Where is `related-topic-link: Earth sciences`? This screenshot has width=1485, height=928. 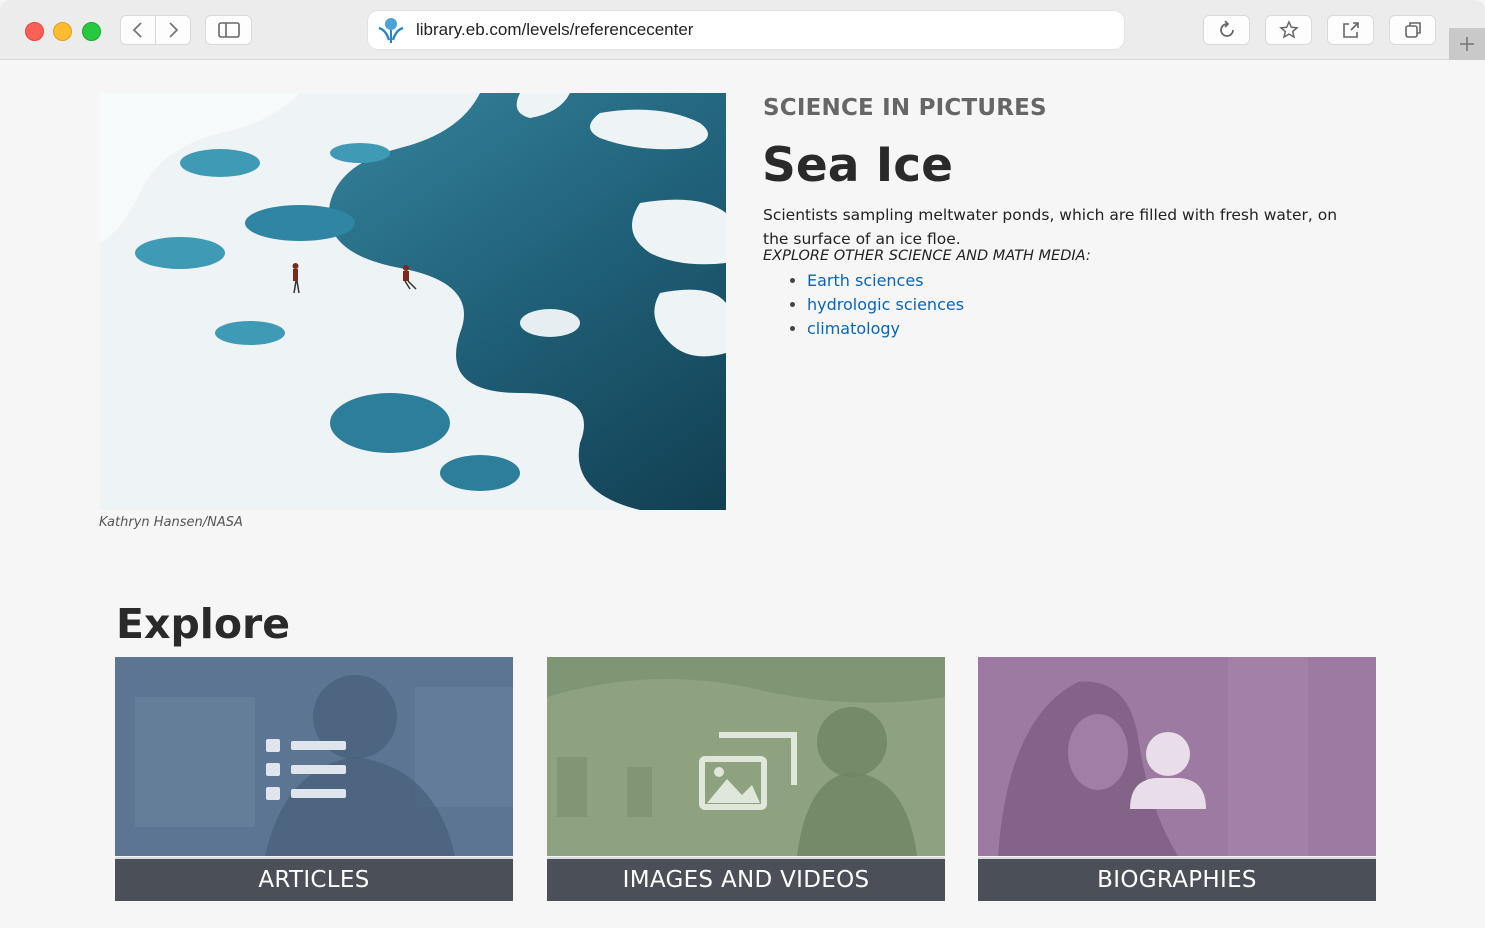
related-topic-link: Earth sciences is located at coordinates (877, 280).